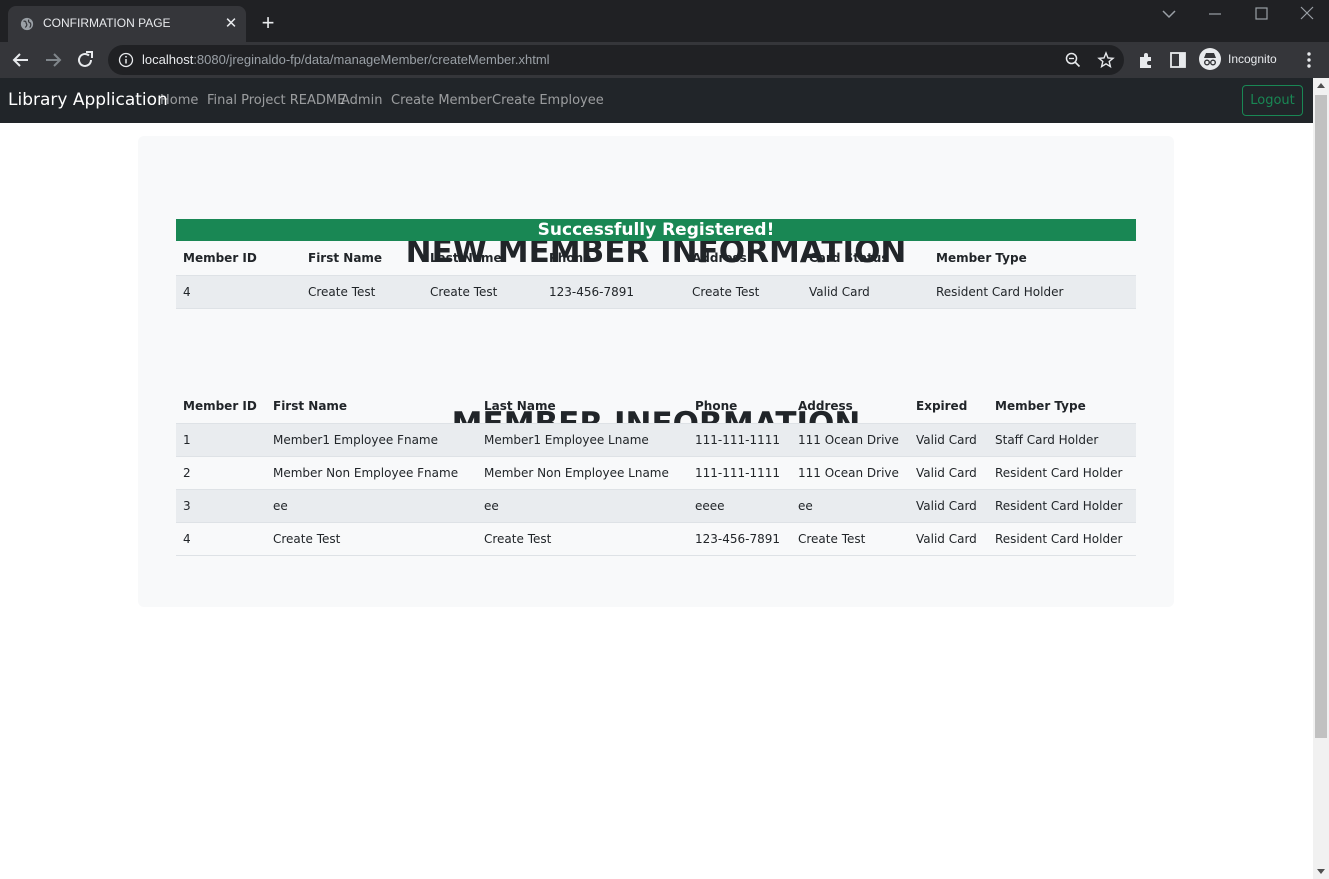  I want to click on page-scrollbar, so click(1321, 478).